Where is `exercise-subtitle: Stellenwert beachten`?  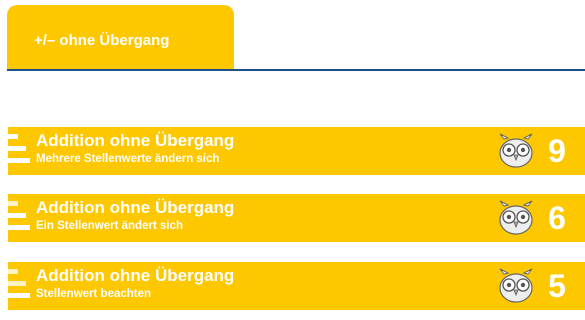
exercise-subtitle: Stellenwert beachten is located at coordinates (94, 294).